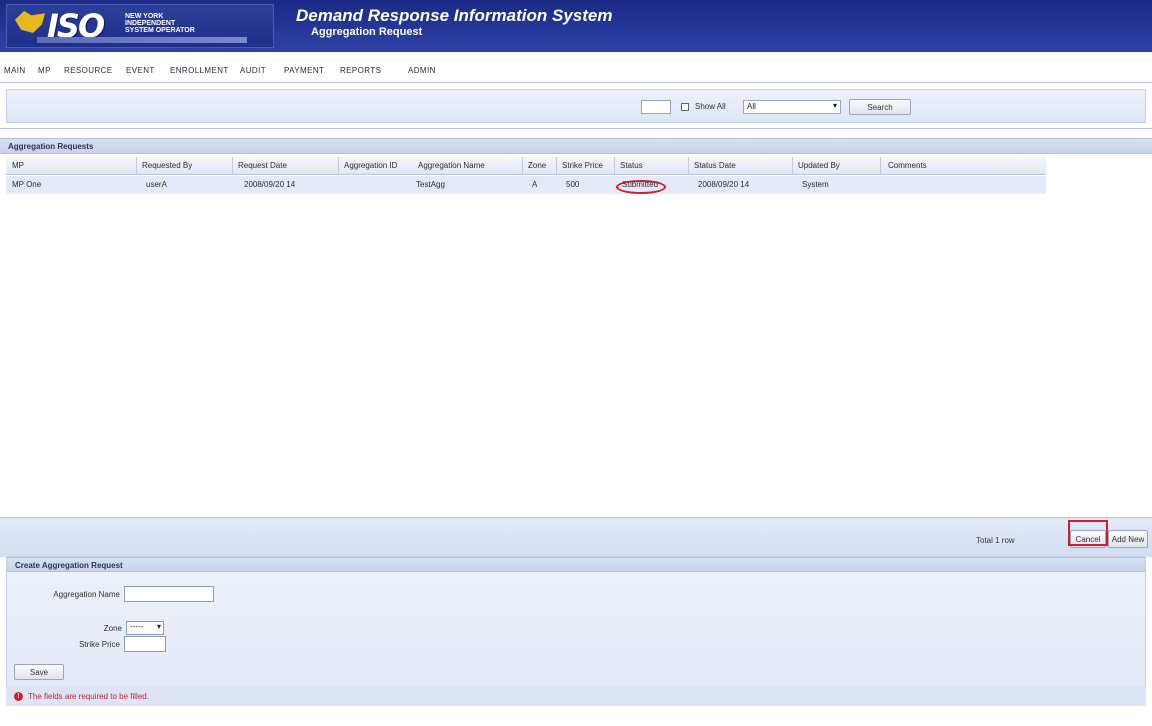 The image size is (1152, 726). Describe the element at coordinates (18, 696) in the screenshot. I see `warning-icon: !` at that location.